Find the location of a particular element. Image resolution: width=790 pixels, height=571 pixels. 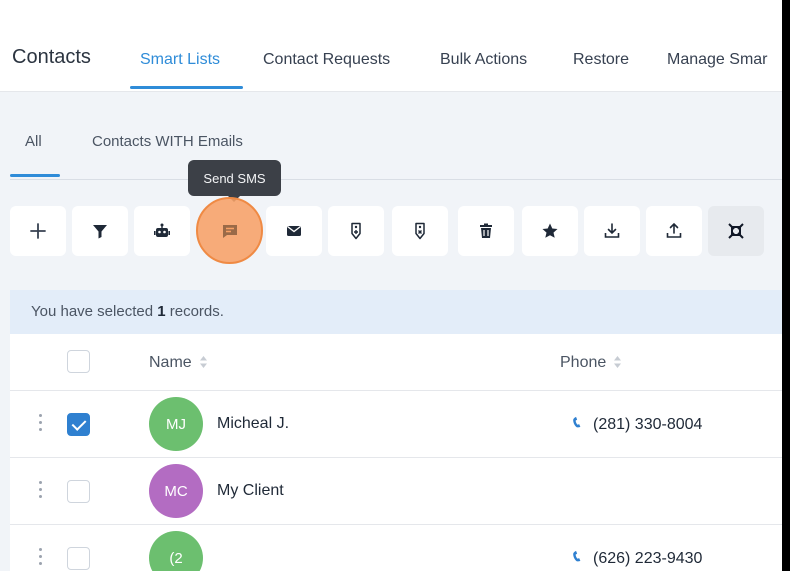

tag-add-icon is located at coordinates (356, 231).